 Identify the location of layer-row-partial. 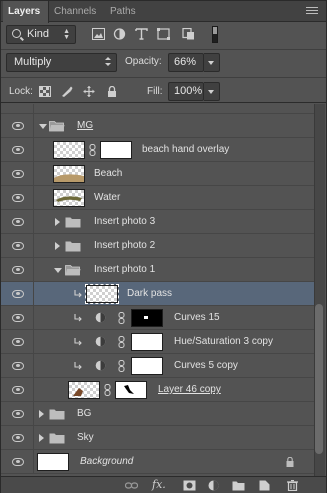
(157, 109).